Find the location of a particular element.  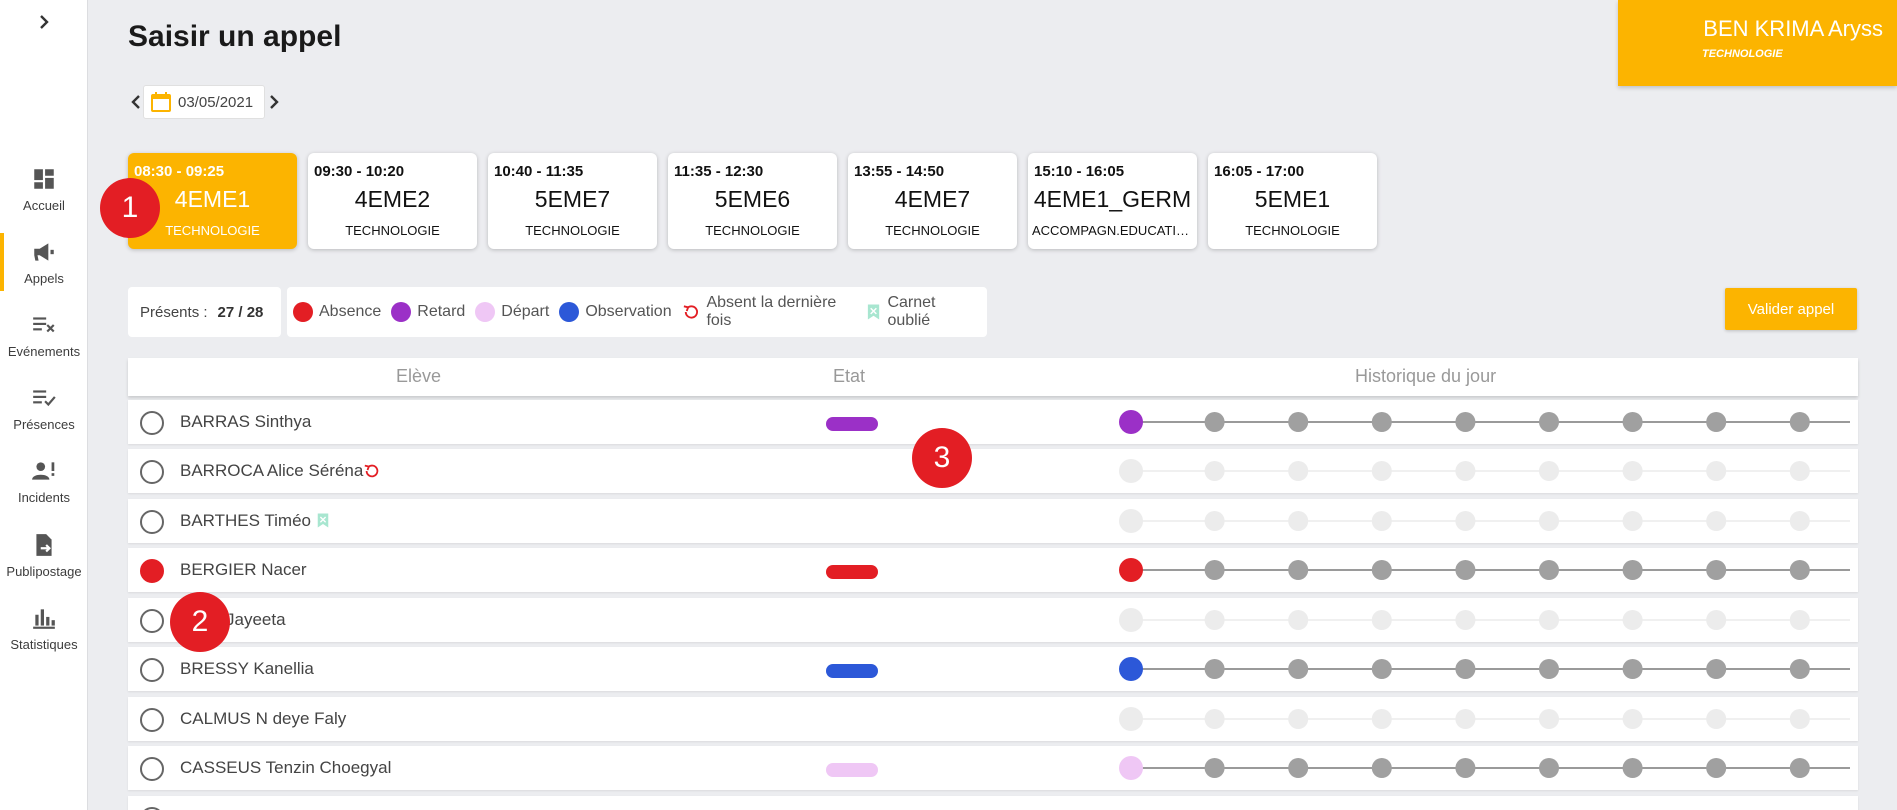

sidebar-item-appels: Appels is located at coordinates (44, 271).